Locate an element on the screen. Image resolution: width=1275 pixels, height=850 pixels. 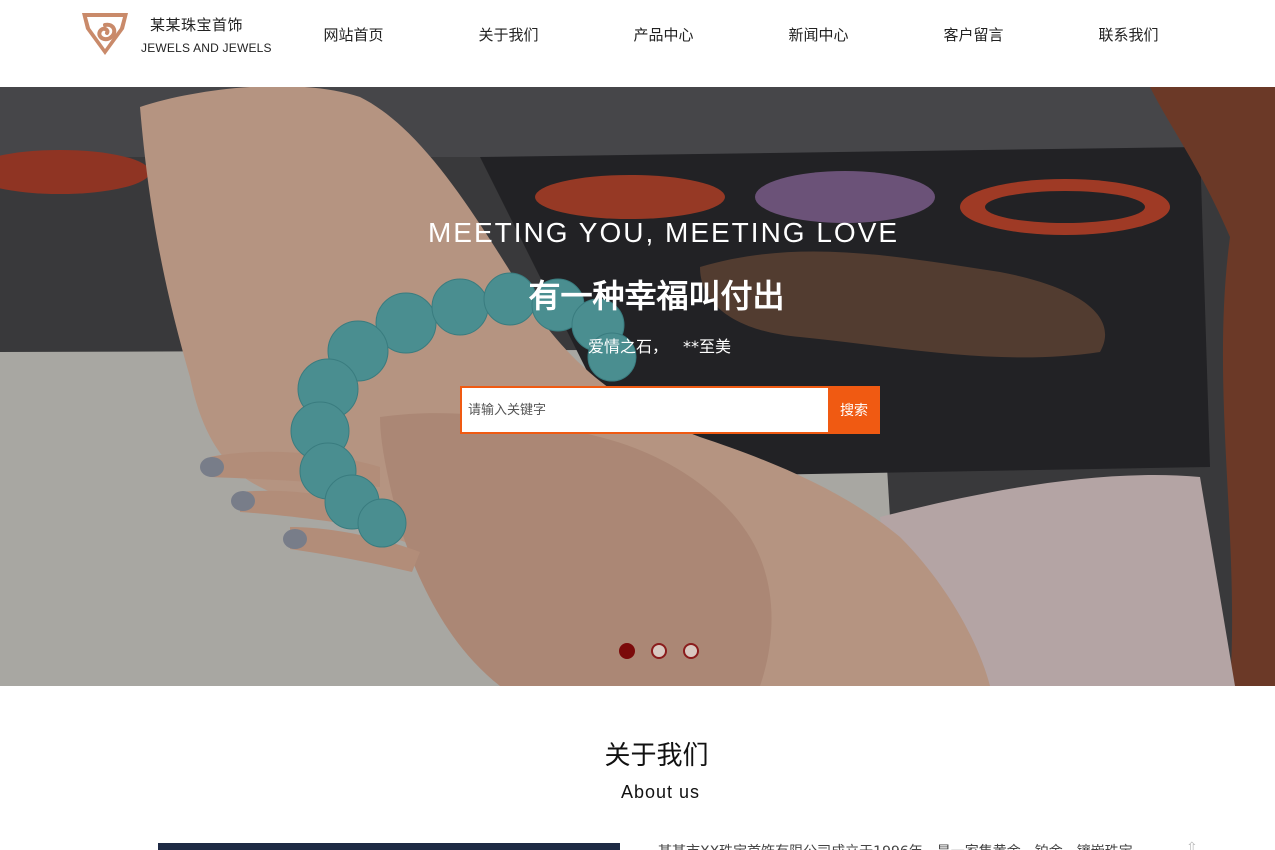
main-nav: 网站首页 关于我们 产品中心 新闻中心 客户留言 联系我们 is located at coordinates (741, 35).